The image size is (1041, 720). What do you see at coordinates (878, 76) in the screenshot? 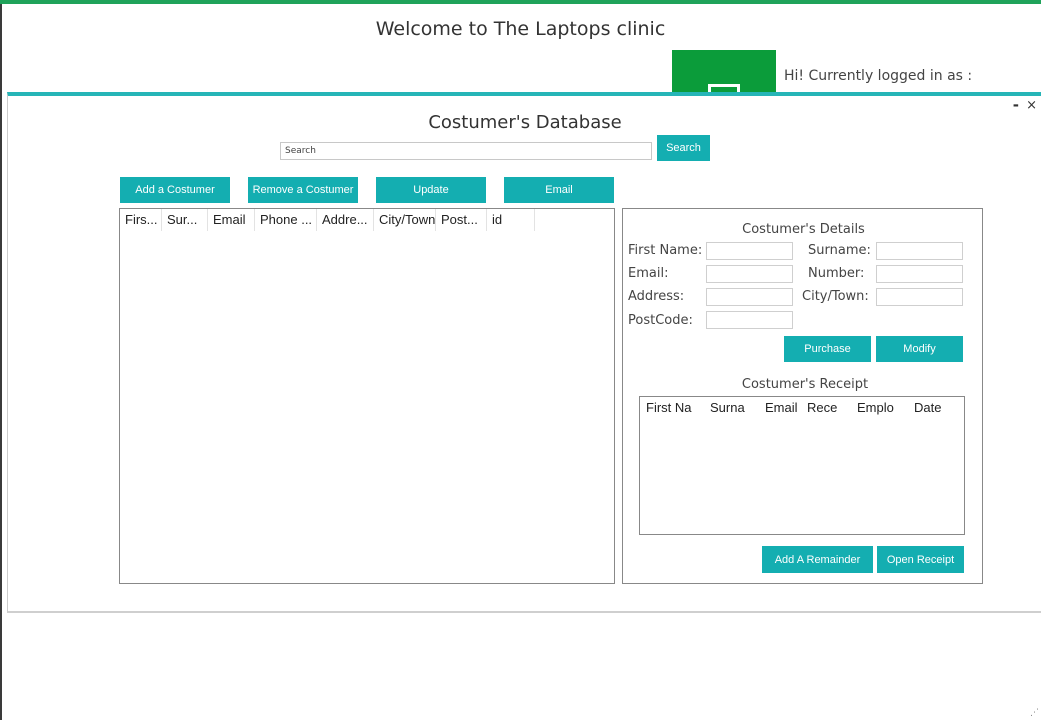
I see `logged-in-label: Hi! Currently logged in as :` at bounding box center [878, 76].